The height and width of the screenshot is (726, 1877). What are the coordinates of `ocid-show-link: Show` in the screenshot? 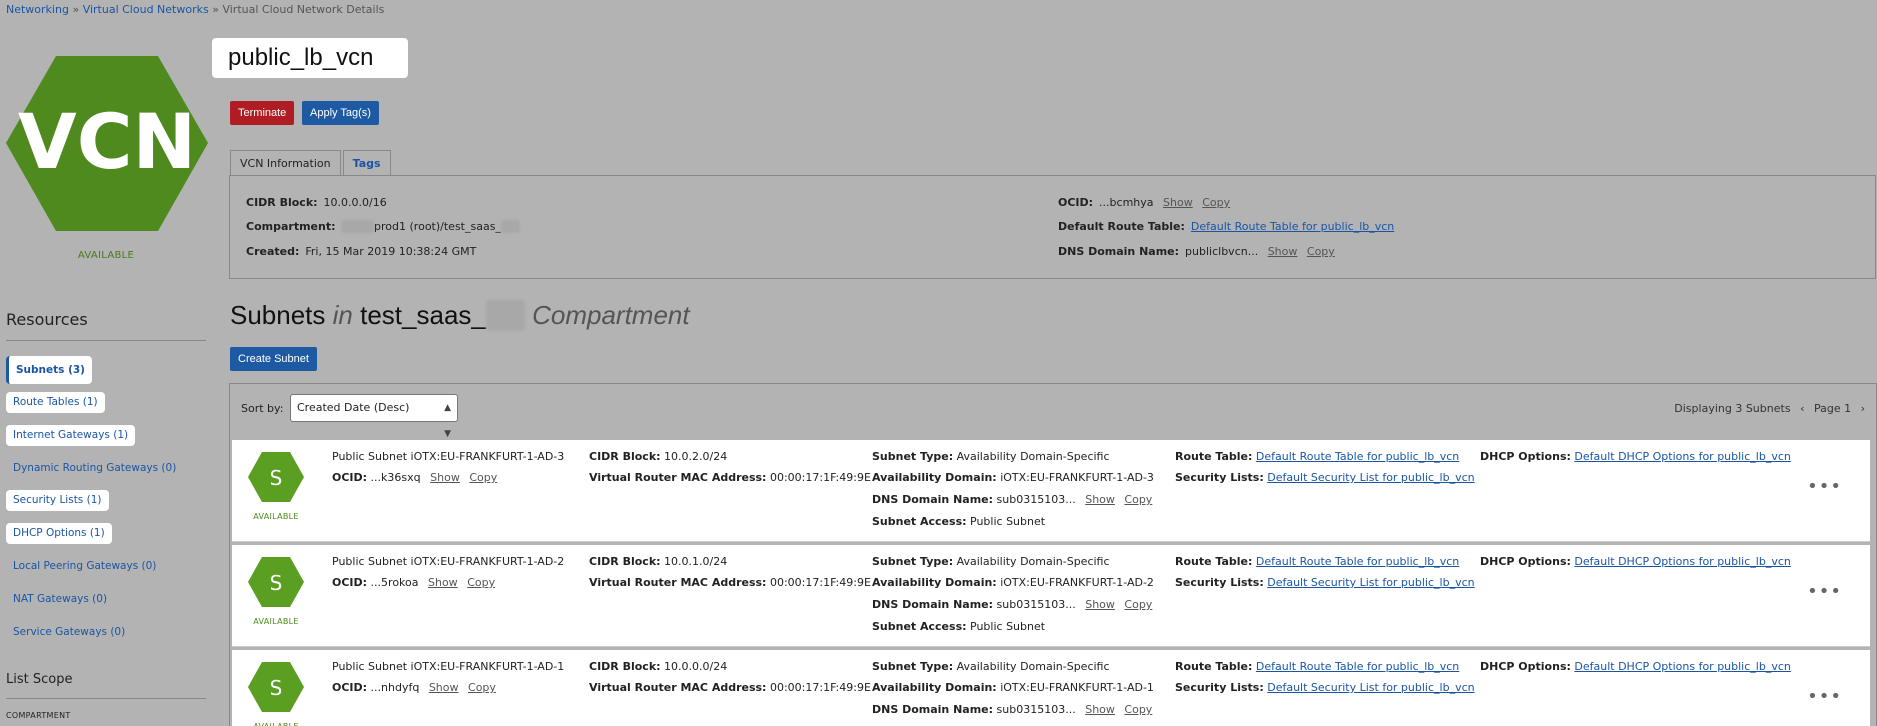 It's located at (1178, 202).